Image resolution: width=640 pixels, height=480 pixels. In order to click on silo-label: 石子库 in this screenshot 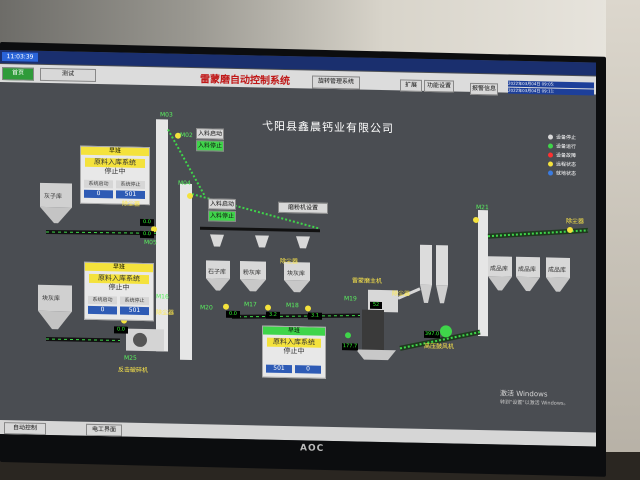, I will do `click(217, 272)`.